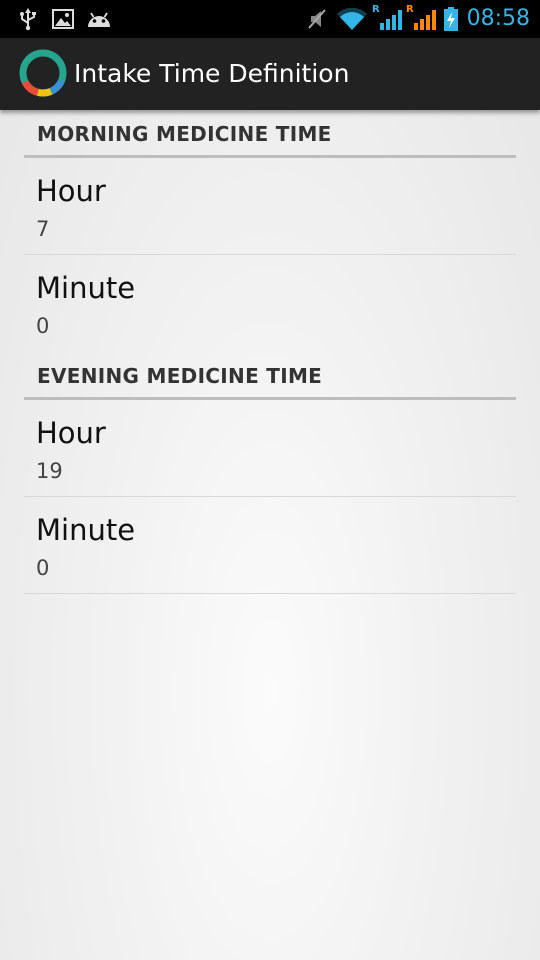  What do you see at coordinates (270, 448) in the screenshot?
I see `pref-evening-hour: Hour 19` at bounding box center [270, 448].